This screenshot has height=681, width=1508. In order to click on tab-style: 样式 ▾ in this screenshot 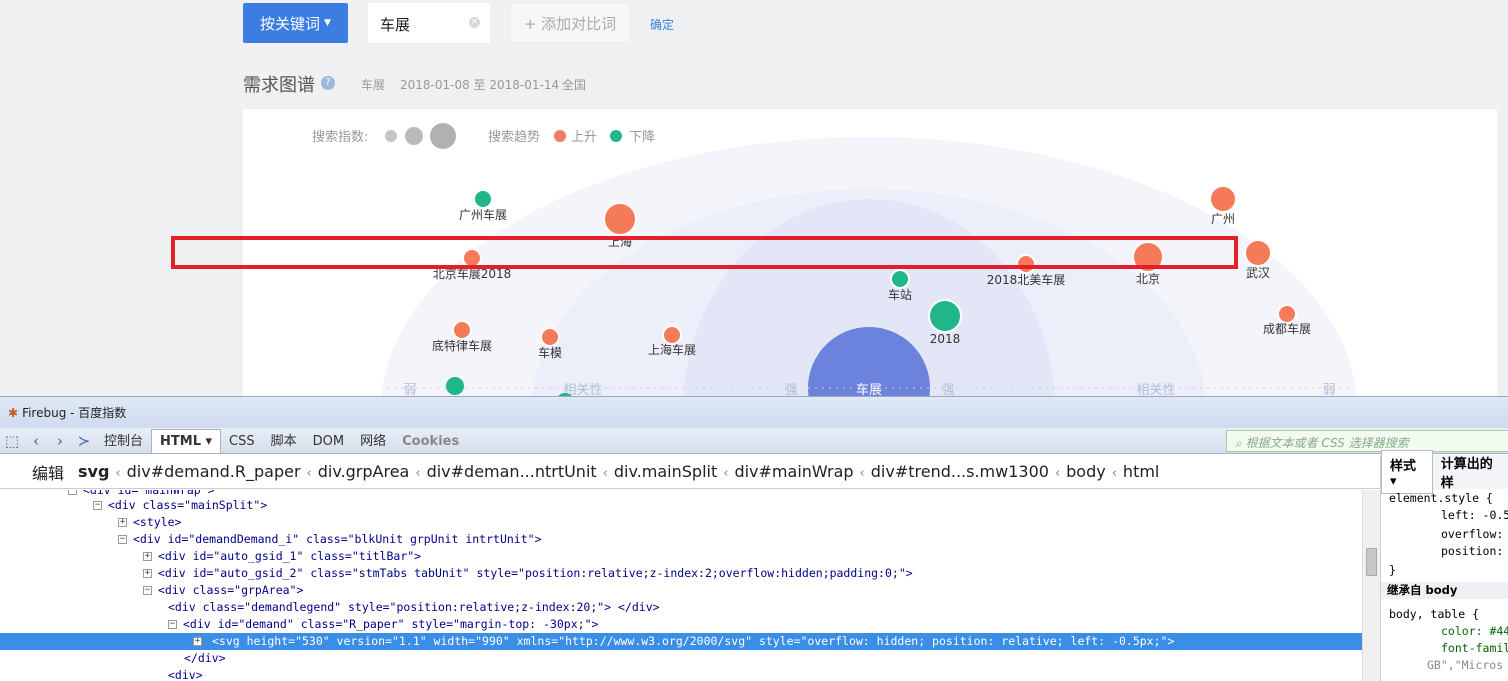, I will do `click(1407, 472)`.